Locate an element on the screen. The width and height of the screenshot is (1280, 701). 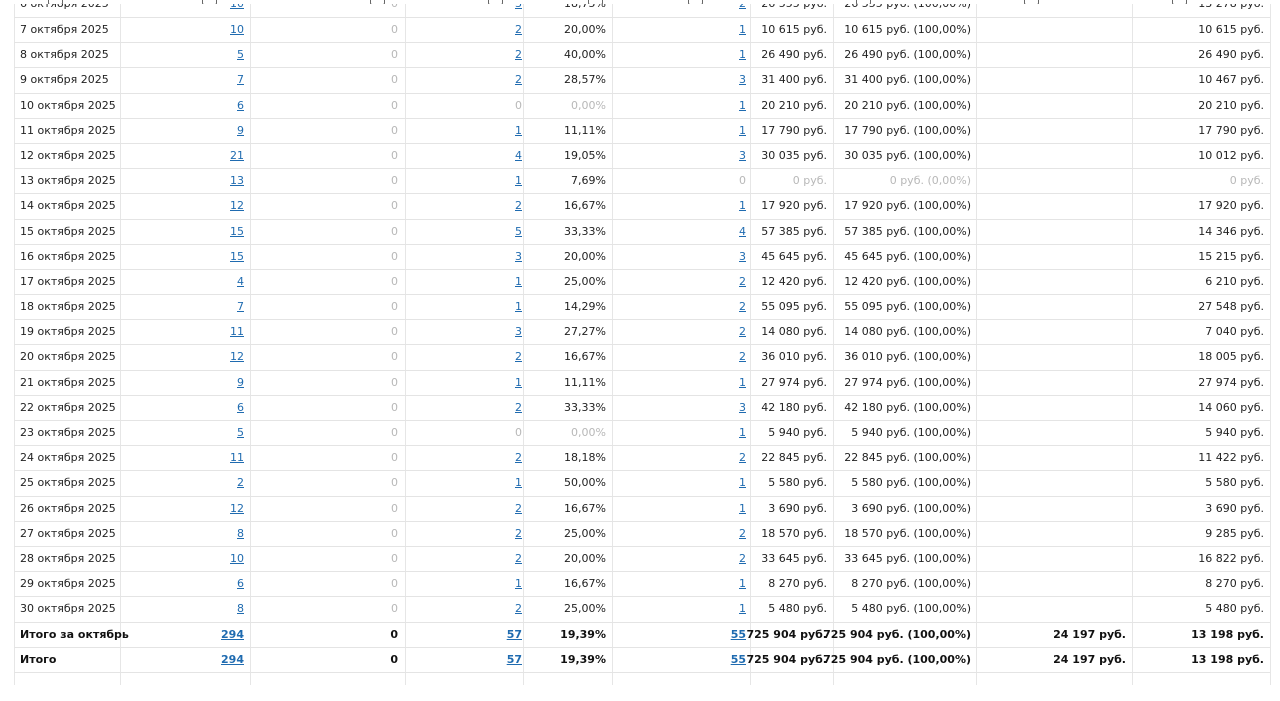
cell-revenue: 5 580 руб. is located at coordinates (797, 483).